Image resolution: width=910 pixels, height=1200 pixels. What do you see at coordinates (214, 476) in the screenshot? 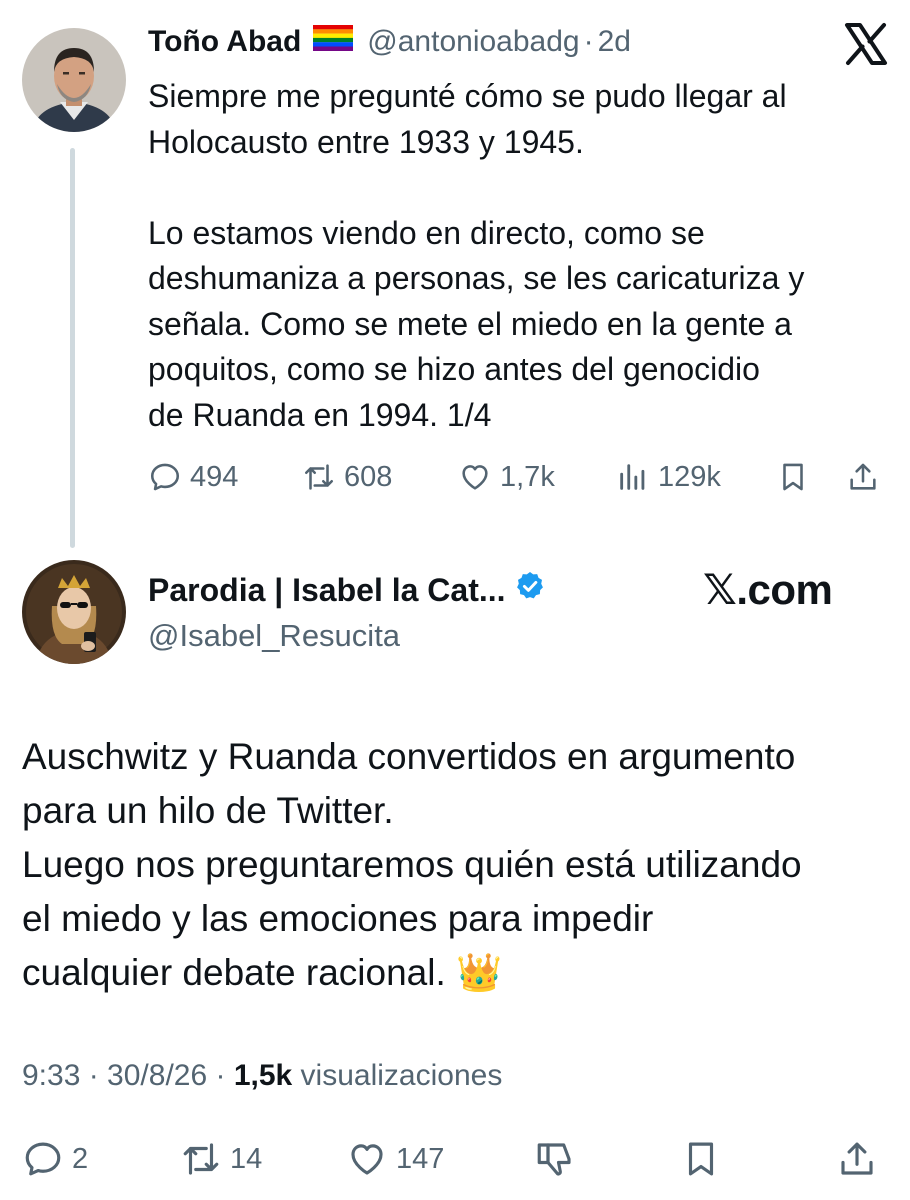
I see `tweet1-reply-count: 494` at bounding box center [214, 476].